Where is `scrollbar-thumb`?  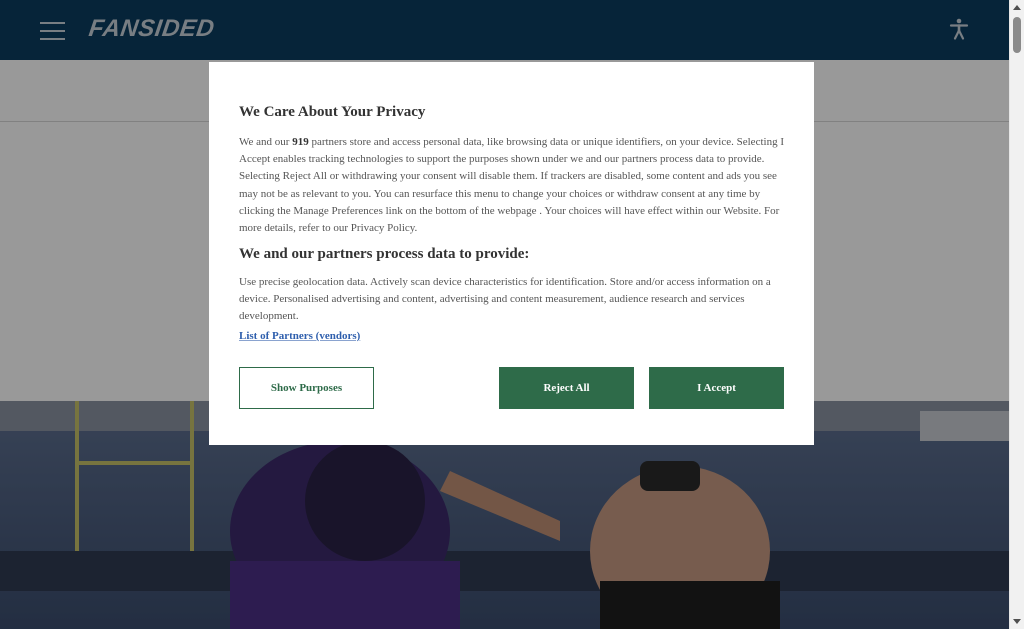 scrollbar-thumb is located at coordinates (1017, 35).